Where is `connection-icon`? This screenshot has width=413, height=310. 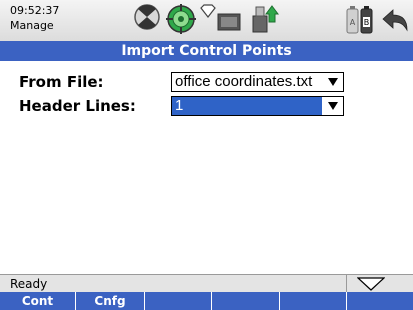
connection-icon is located at coordinates (229, 21).